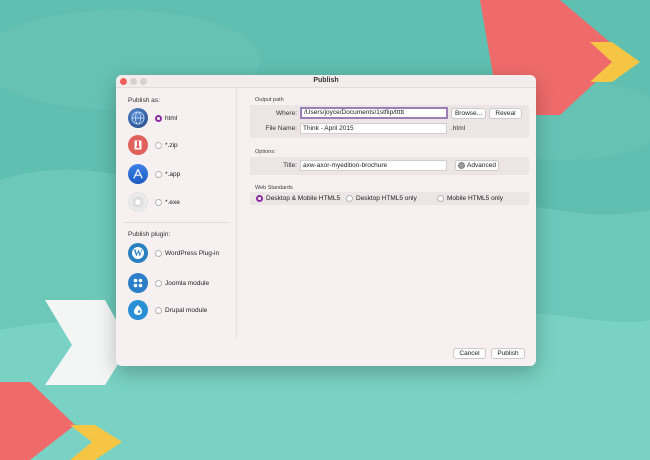 The image size is (650, 460). I want to click on globe-icon, so click(138, 118).